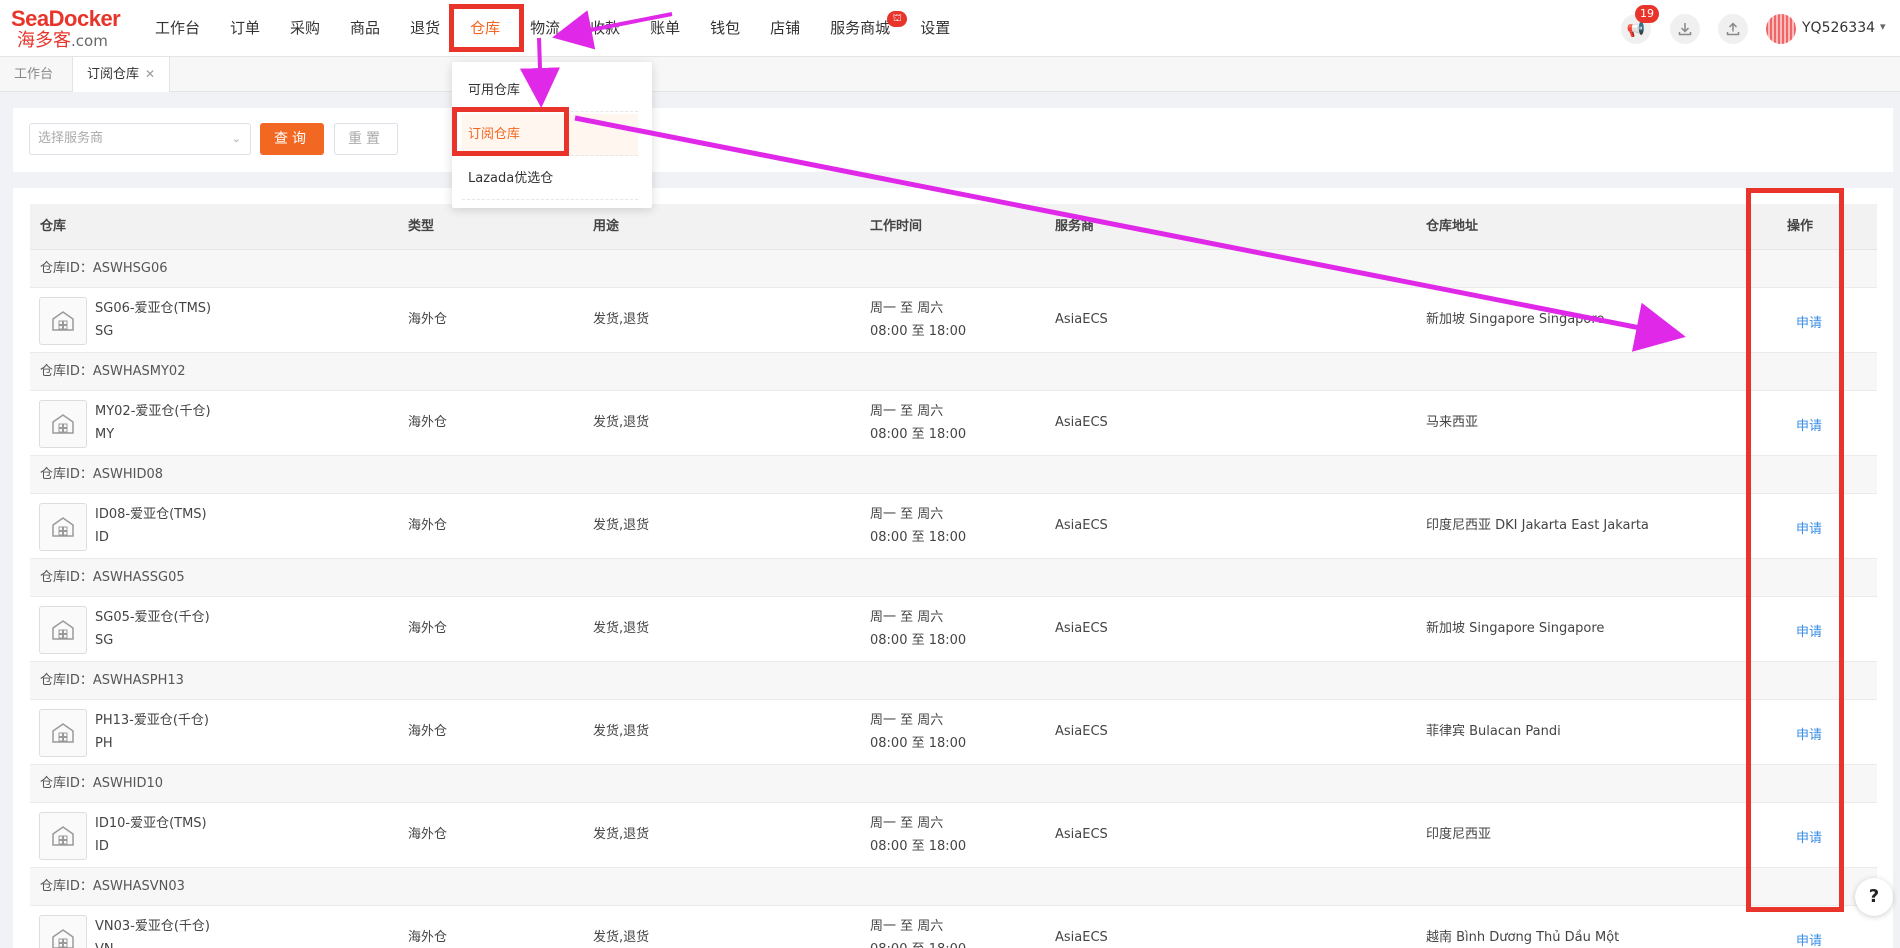  What do you see at coordinates (121, 74) in the screenshot?
I see `tab-subscribed-warehouse: 订阅仓库 ✕` at bounding box center [121, 74].